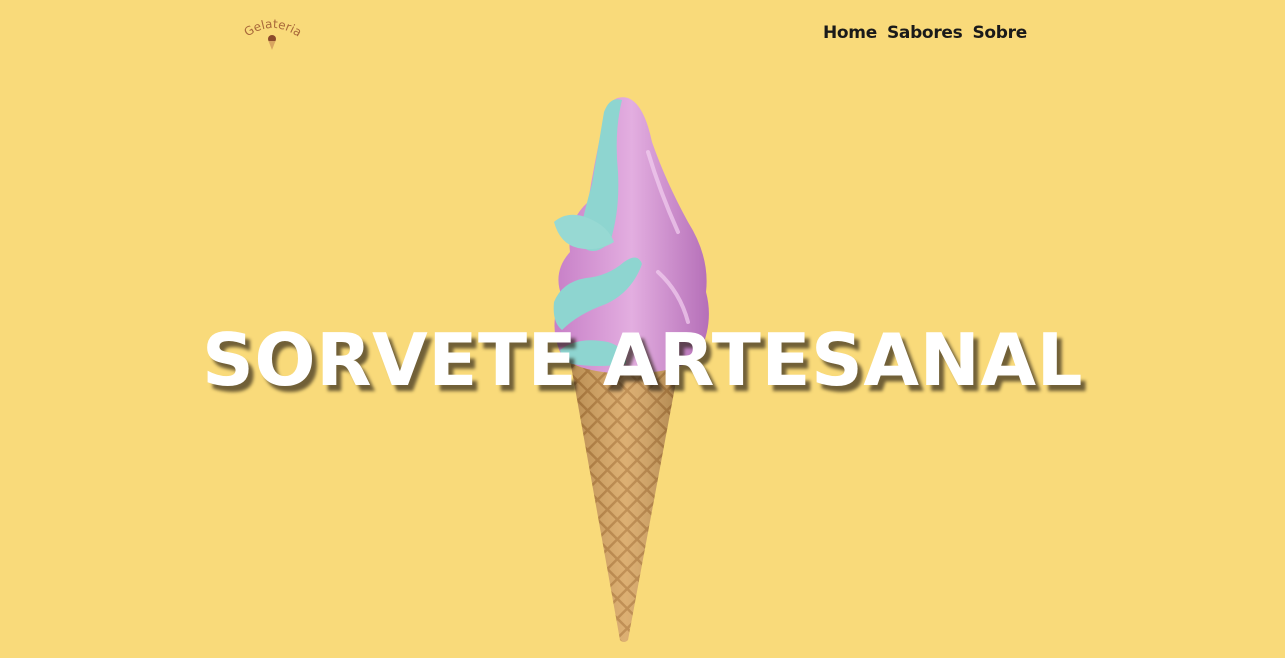 This screenshot has height=658, width=1285. I want to click on logo-ice-cream-icon, so click(272, 42).